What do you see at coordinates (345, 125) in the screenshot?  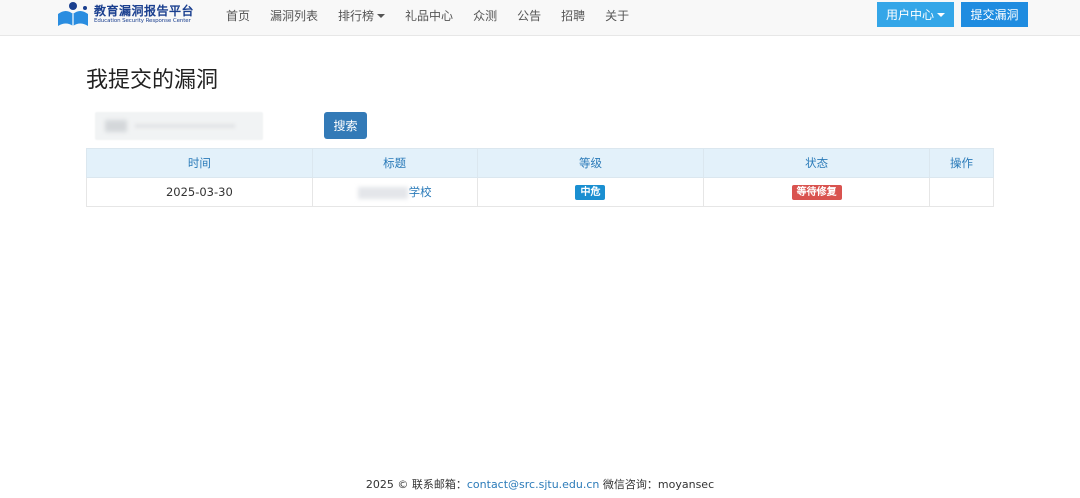 I see `search-button: 搜索` at bounding box center [345, 125].